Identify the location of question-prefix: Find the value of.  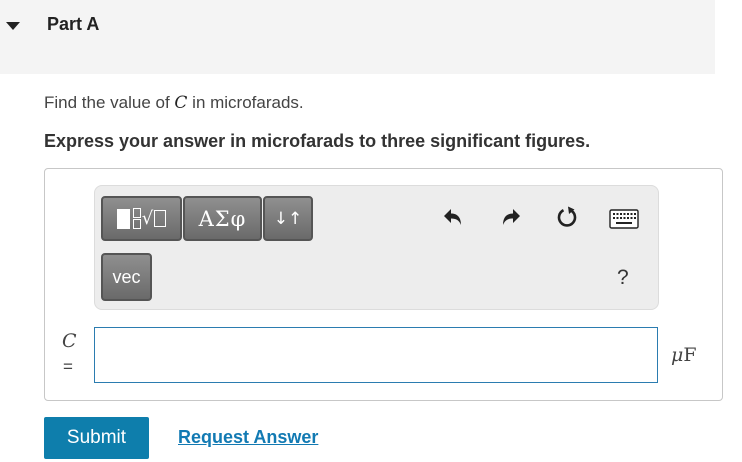
(109, 102).